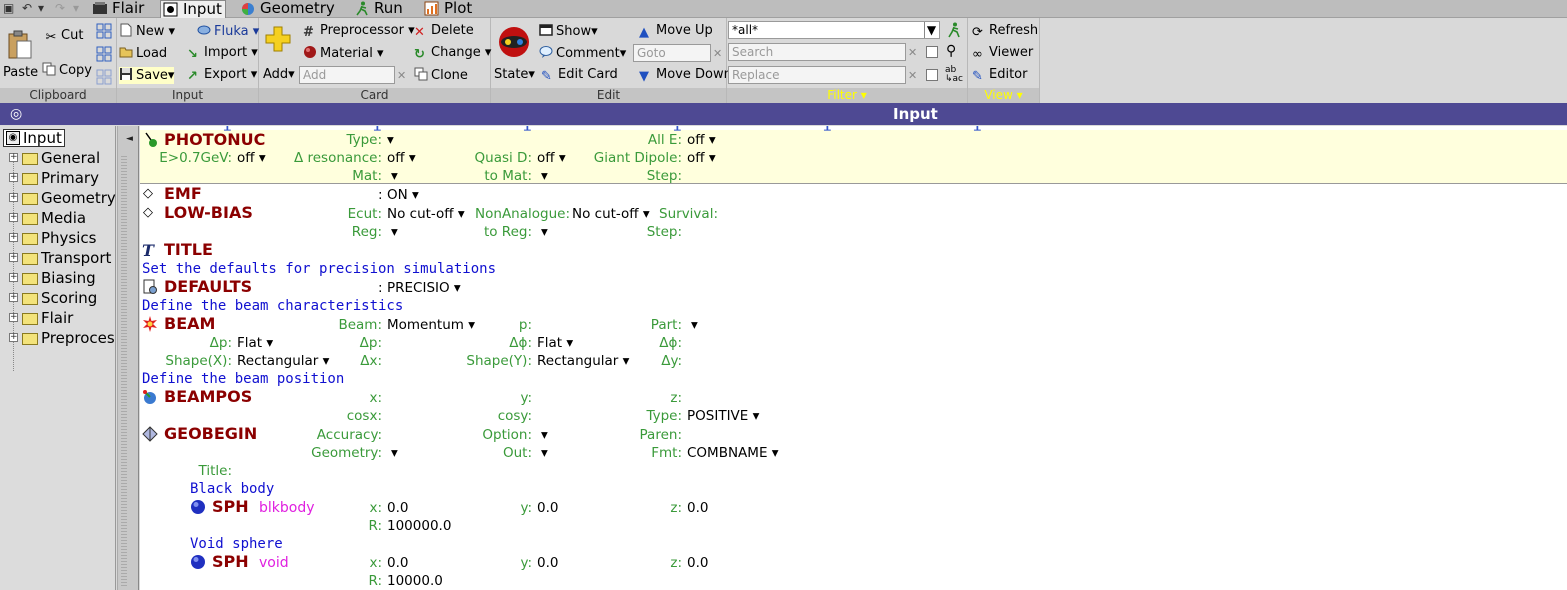 The height and width of the screenshot is (590, 1567). What do you see at coordinates (847, 95) in the screenshot?
I see `filter-group-label: Filter ▾` at bounding box center [847, 95].